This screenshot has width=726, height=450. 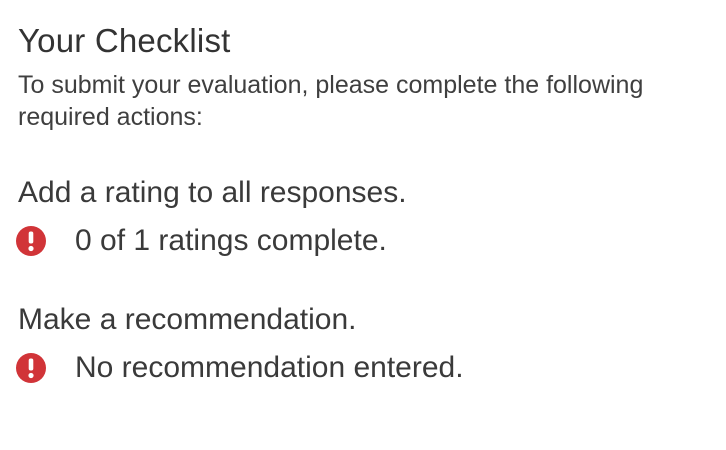 I want to click on task-recommendation-status-text: No recommendation entered., so click(x=269, y=367).